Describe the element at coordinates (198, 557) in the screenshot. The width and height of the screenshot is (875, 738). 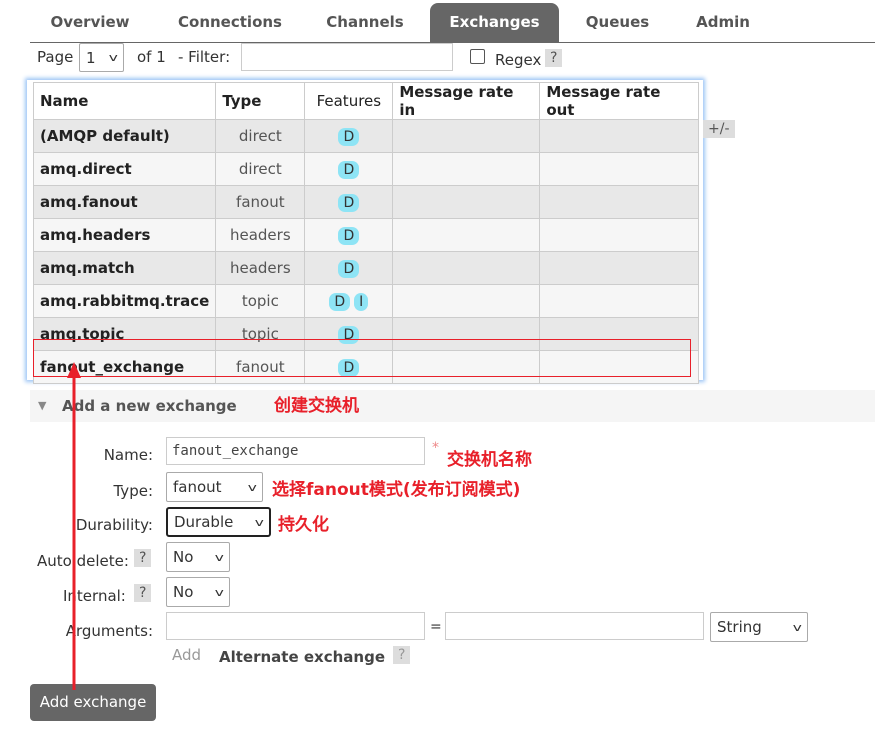
I see `autodelete-select: No v` at that location.